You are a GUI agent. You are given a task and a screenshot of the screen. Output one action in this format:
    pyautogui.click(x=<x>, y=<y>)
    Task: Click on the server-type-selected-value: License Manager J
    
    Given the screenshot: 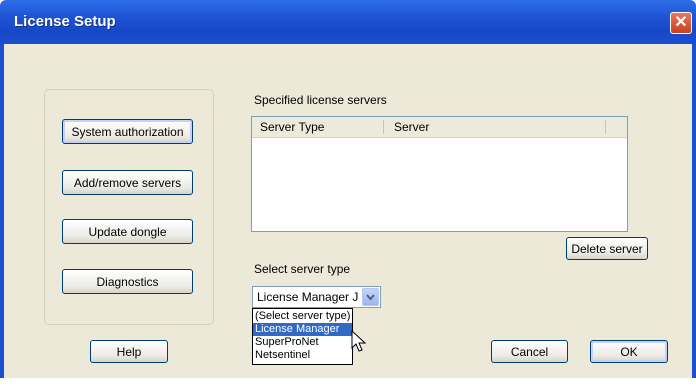 What is the action you would take?
    pyautogui.click(x=308, y=297)
    